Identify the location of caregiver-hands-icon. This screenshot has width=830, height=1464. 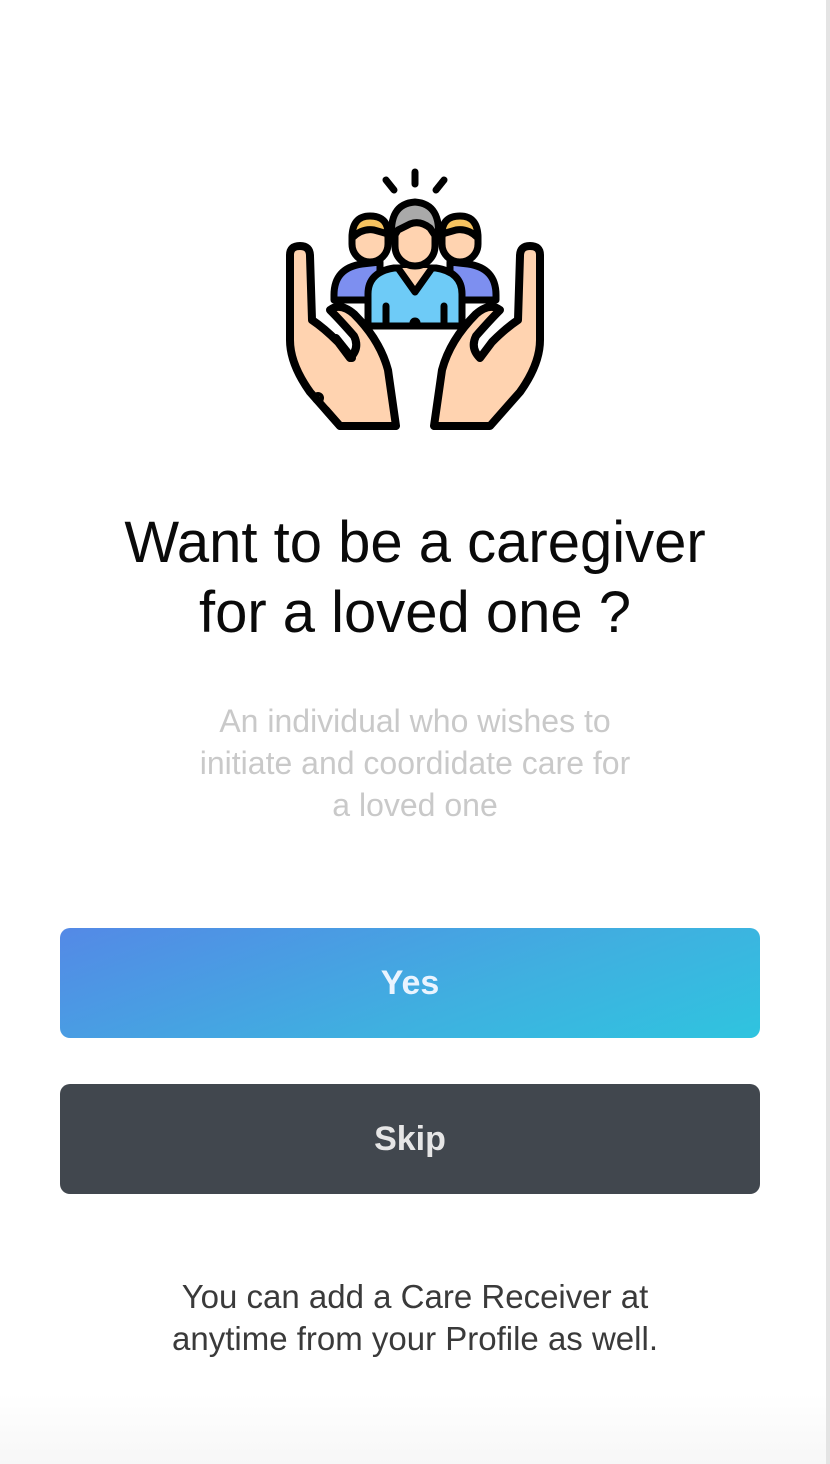
(415, 299).